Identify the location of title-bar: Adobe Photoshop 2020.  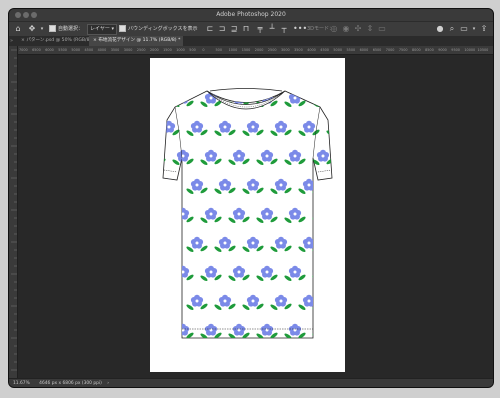
(251, 15).